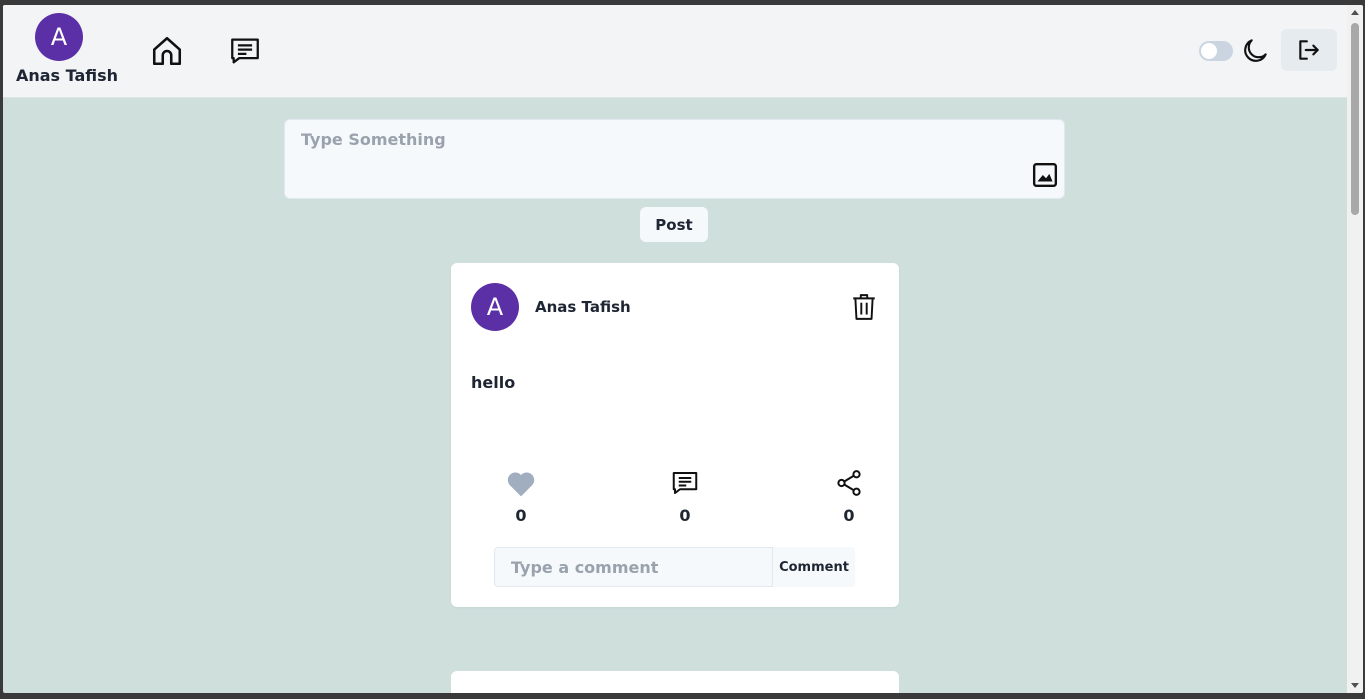 The width and height of the screenshot is (1365, 699). Describe the element at coordinates (493, 382) in the screenshot. I see `post-text: hello` at that location.